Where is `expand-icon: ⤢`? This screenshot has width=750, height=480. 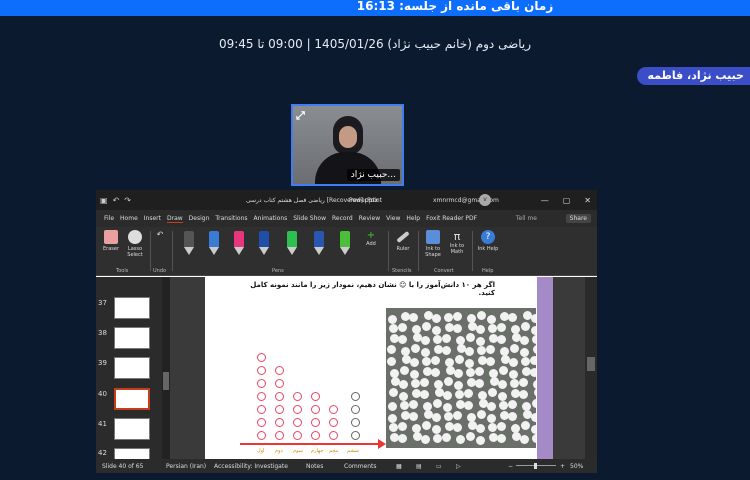
expand-icon: ⤢ is located at coordinates (300, 116).